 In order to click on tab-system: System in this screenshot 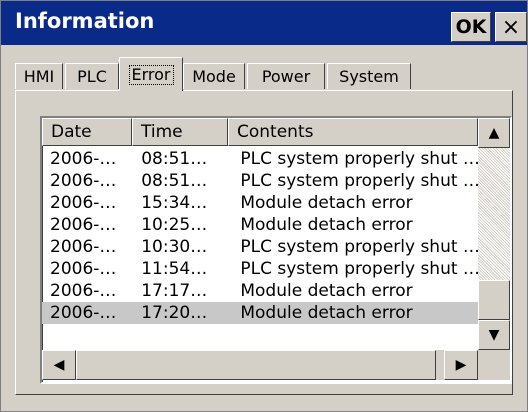, I will do `click(369, 76)`.